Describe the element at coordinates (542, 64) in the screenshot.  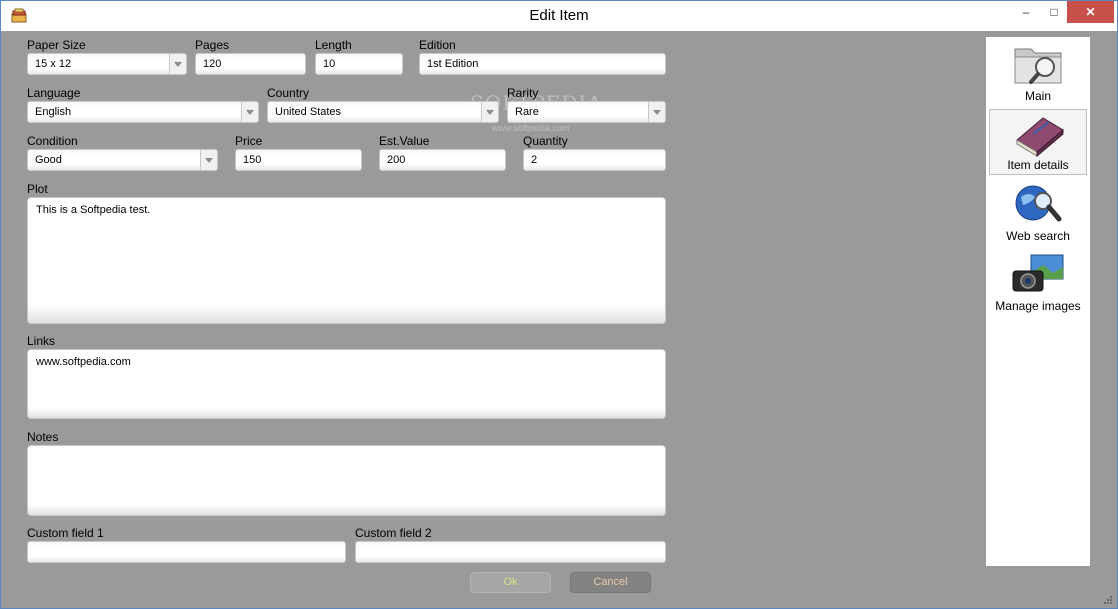
I see `edition-field: 1st Edition` at that location.